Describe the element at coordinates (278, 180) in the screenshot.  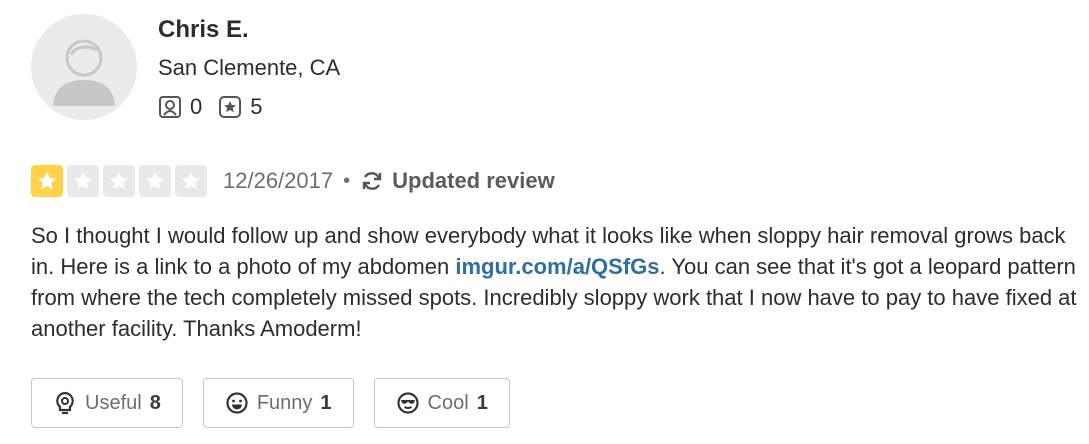
I see `review-date: 12/26/2017` at that location.